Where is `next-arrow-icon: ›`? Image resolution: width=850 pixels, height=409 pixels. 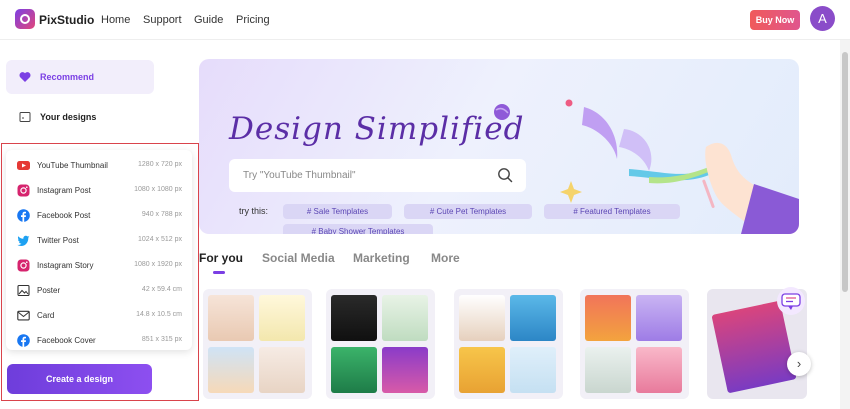 next-arrow-icon: › is located at coordinates (799, 364).